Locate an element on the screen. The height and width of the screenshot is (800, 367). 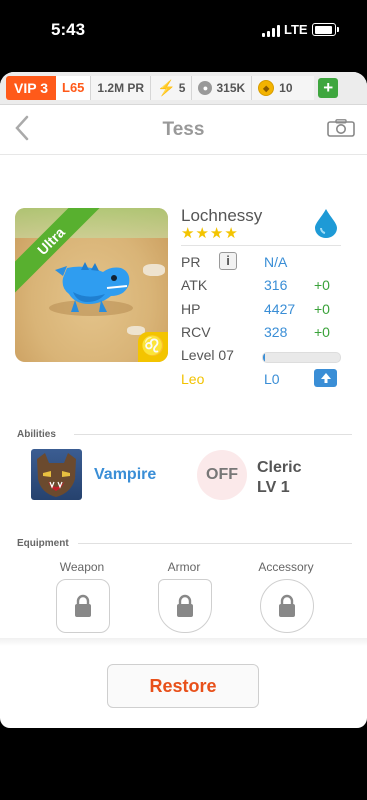
lightning-icon: ⚡ is located at coordinates (166, 88).